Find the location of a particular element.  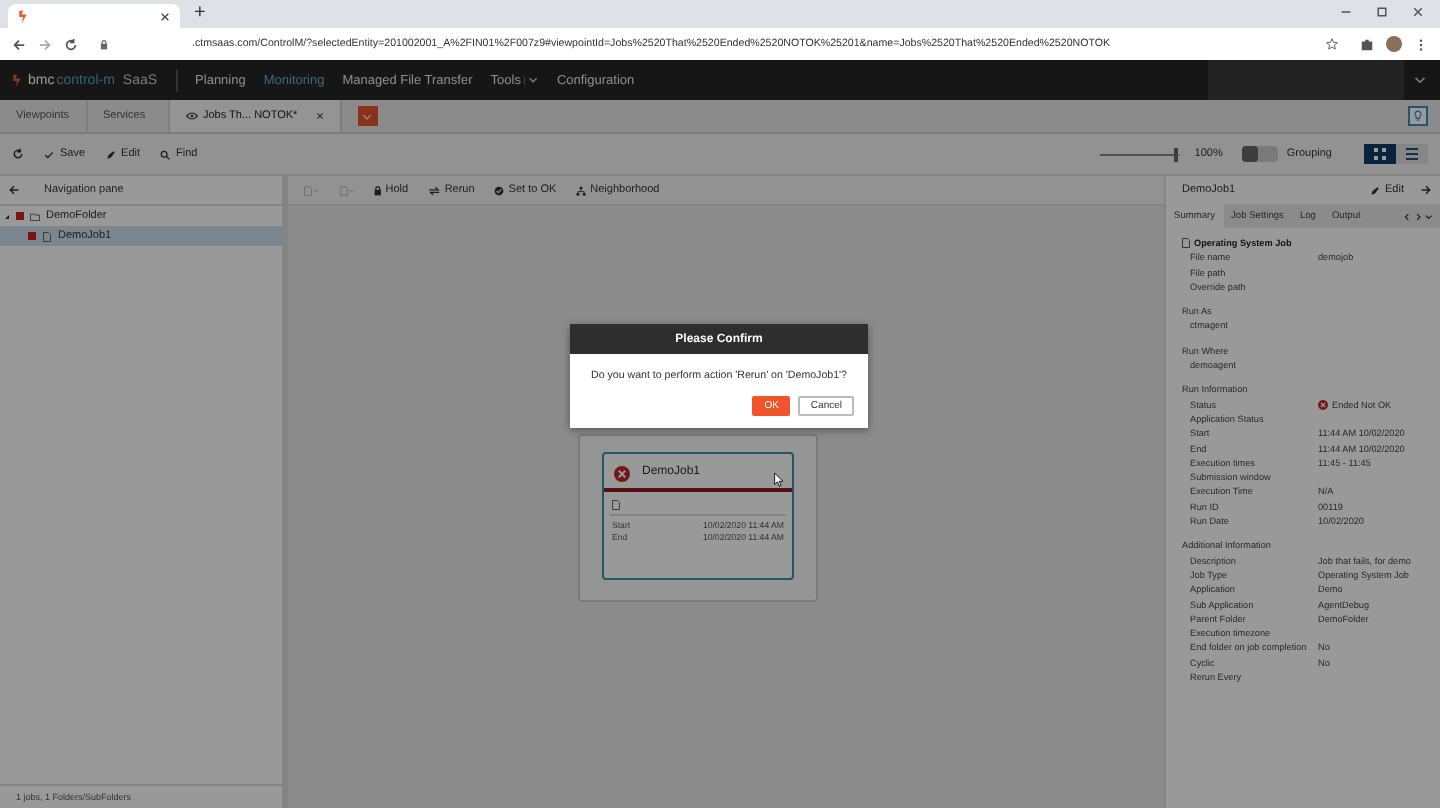

eye-icon is located at coordinates (191, 116).